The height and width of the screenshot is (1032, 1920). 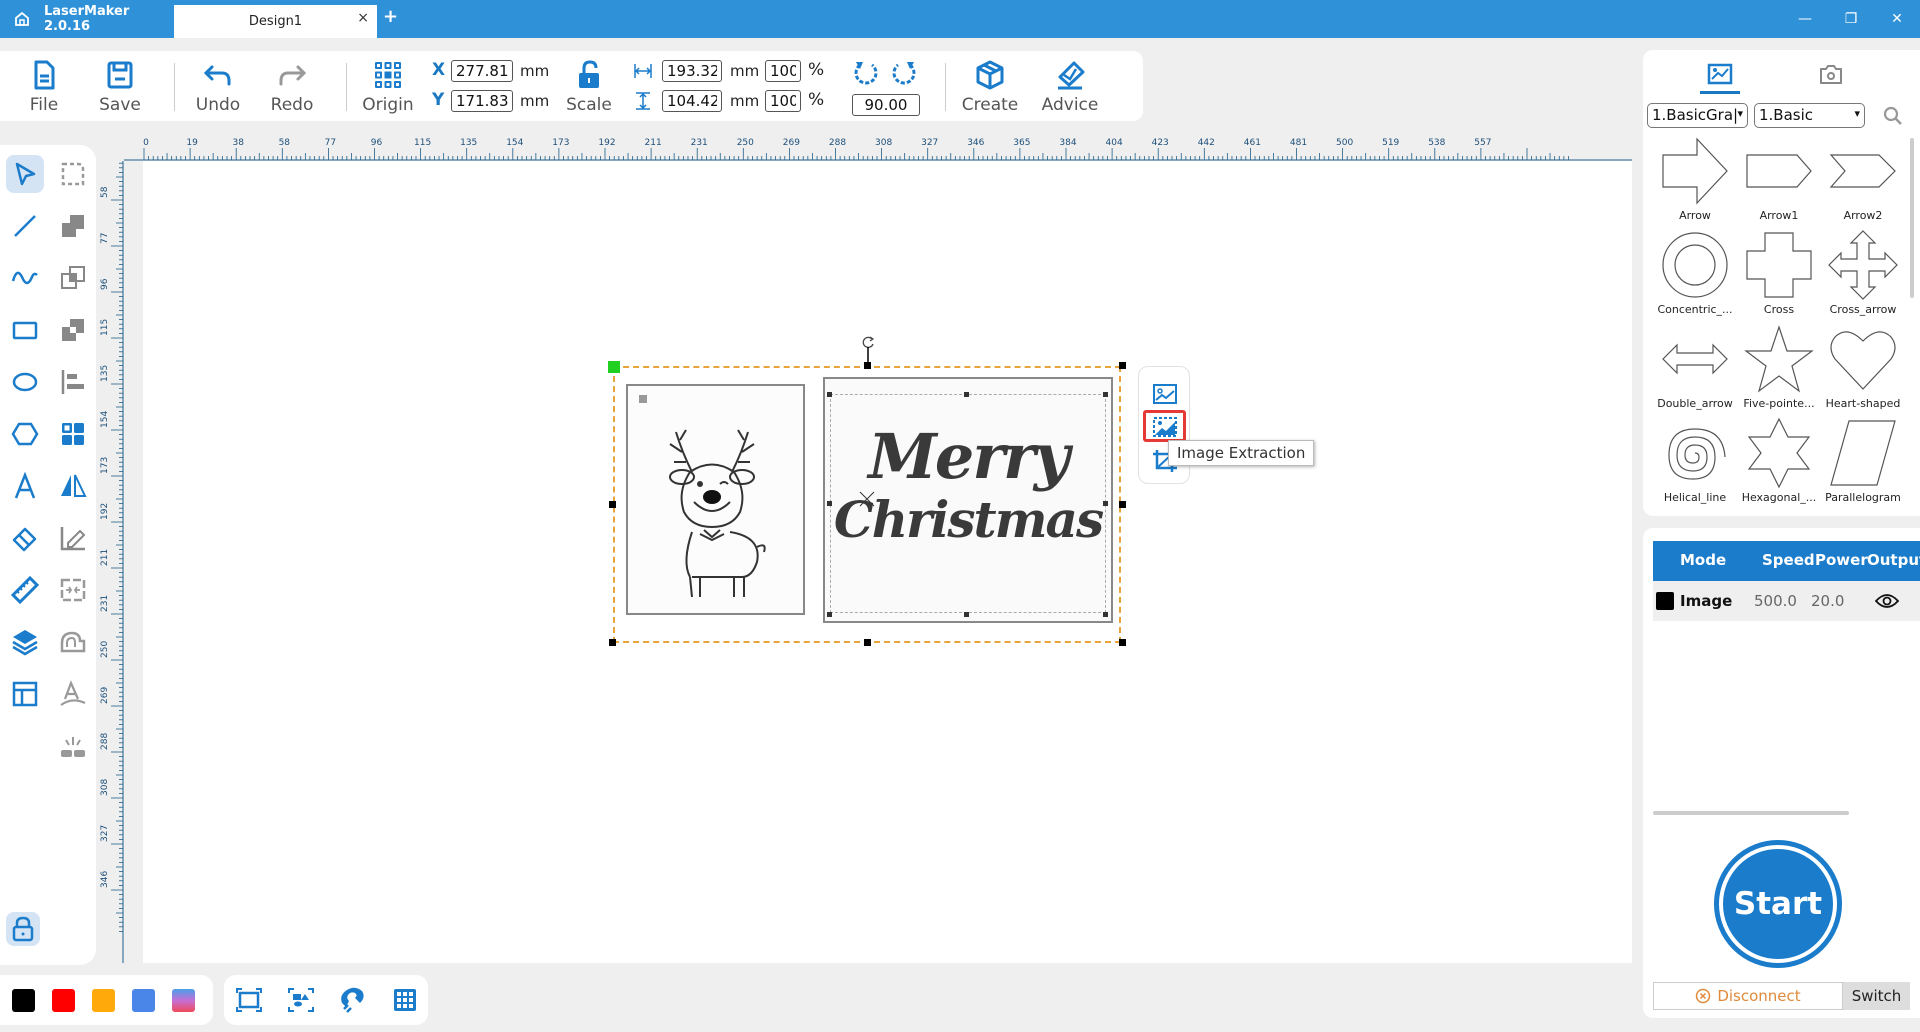 What do you see at coordinates (25, 226) in the screenshot?
I see `line-tool` at bounding box center [25, 226].